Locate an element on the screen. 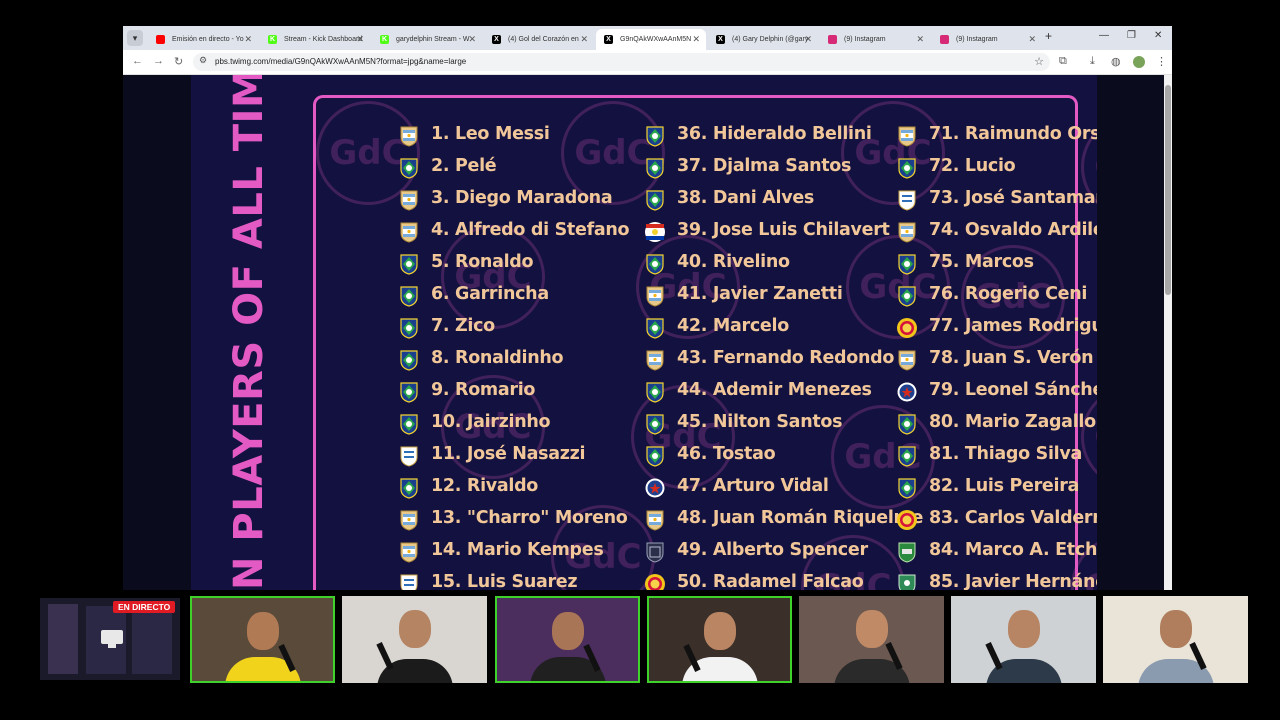 The image size is (1280, 720). player-name: 73. José Santamaría is located at coordinates (1013, 198).